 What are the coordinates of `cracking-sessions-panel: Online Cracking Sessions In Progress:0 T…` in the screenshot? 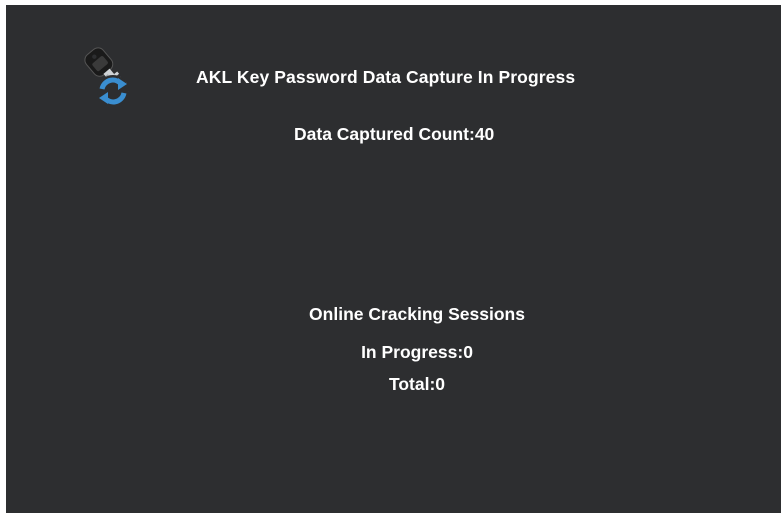 It's located at (417, 352).